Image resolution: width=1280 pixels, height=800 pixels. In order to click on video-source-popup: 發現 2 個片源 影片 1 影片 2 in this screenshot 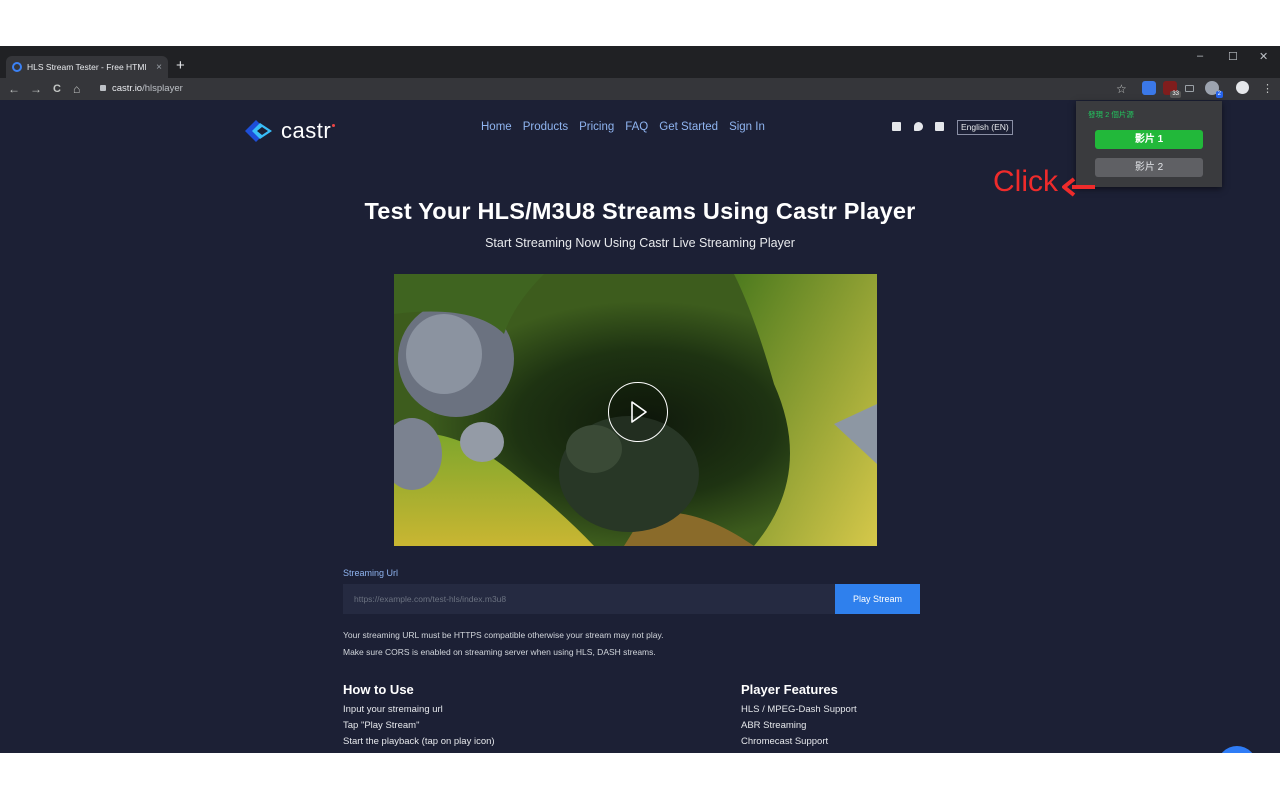, I will do `click(1149, 144)`.